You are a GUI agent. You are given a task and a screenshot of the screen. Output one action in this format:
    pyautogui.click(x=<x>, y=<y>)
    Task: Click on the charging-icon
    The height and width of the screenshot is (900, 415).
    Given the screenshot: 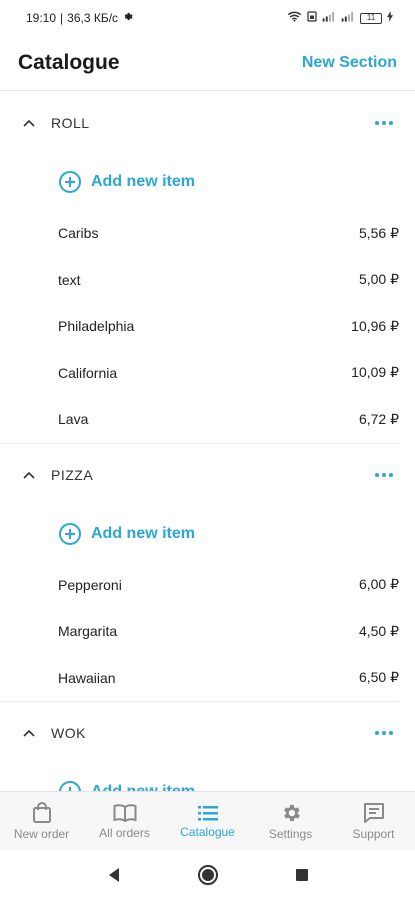 What is the action you would take?
    pyautogui.click(x=390, y=18)
    